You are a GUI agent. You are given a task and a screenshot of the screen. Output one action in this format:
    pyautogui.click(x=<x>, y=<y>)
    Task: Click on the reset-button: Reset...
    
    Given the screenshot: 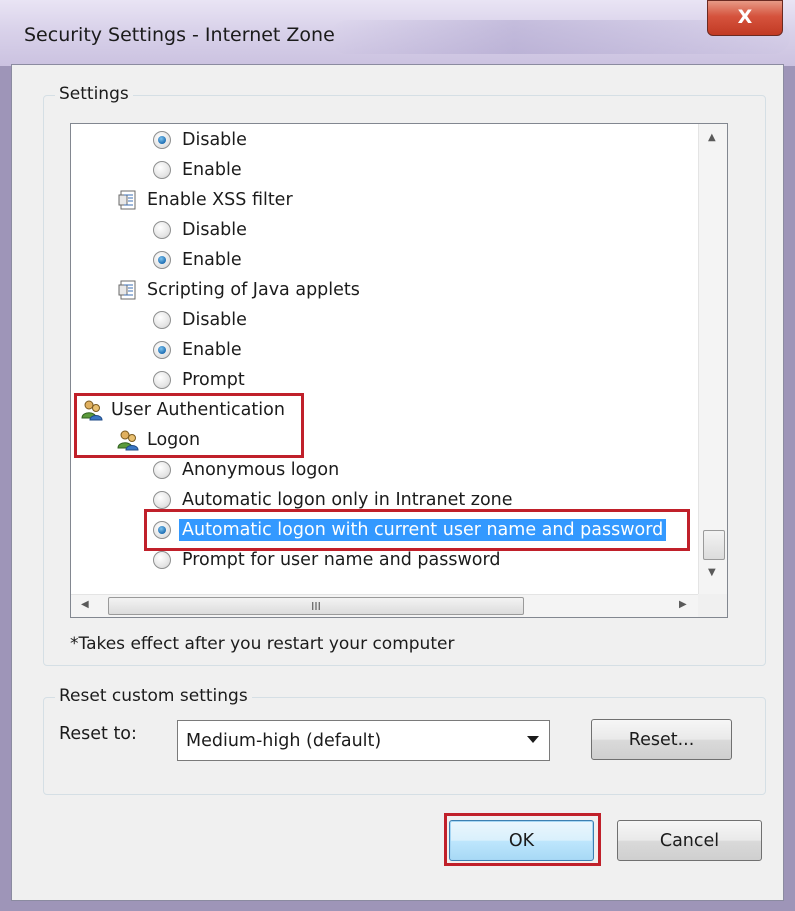 What is the action you would take?
    pyautogui.click(x=661, y=739)
    